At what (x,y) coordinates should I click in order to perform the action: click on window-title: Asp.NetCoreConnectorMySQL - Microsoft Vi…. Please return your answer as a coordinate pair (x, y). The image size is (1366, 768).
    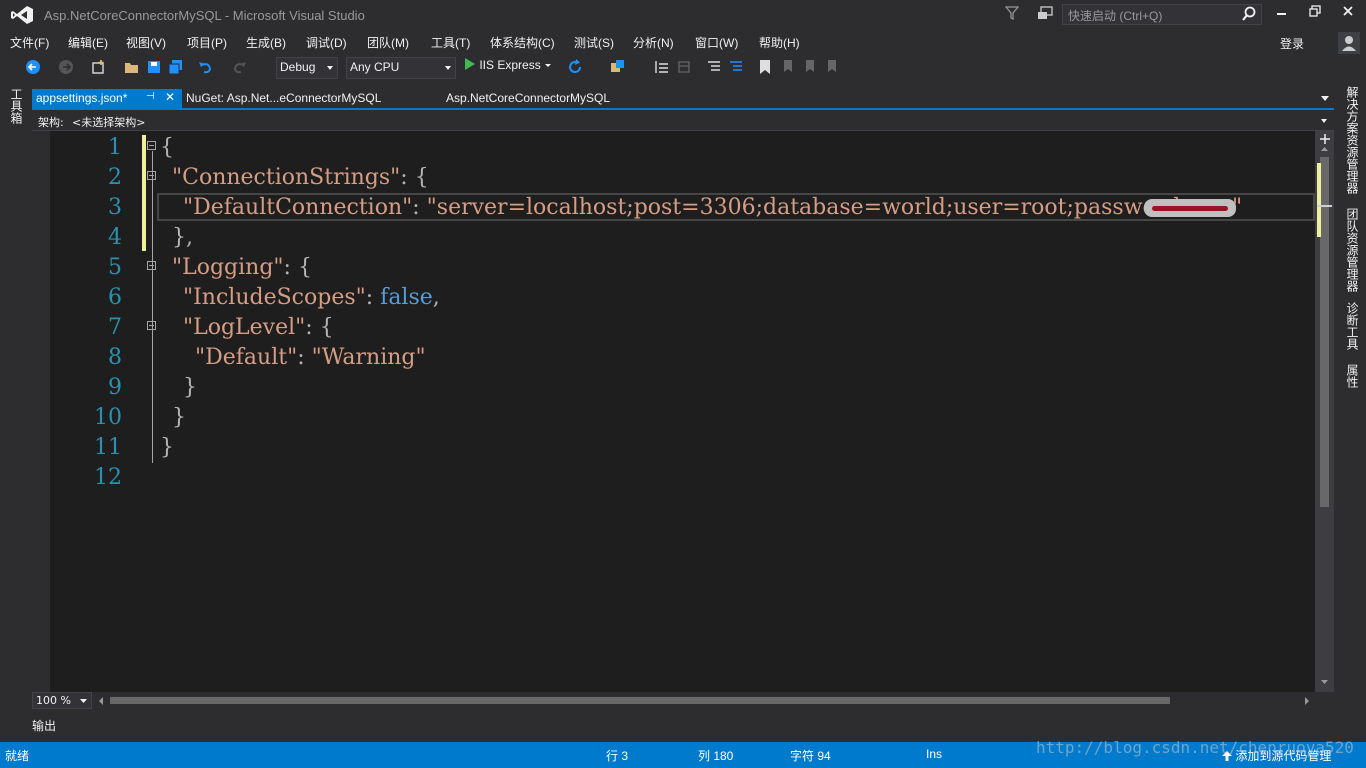
    Looking at the image, I should click on (204, 15).